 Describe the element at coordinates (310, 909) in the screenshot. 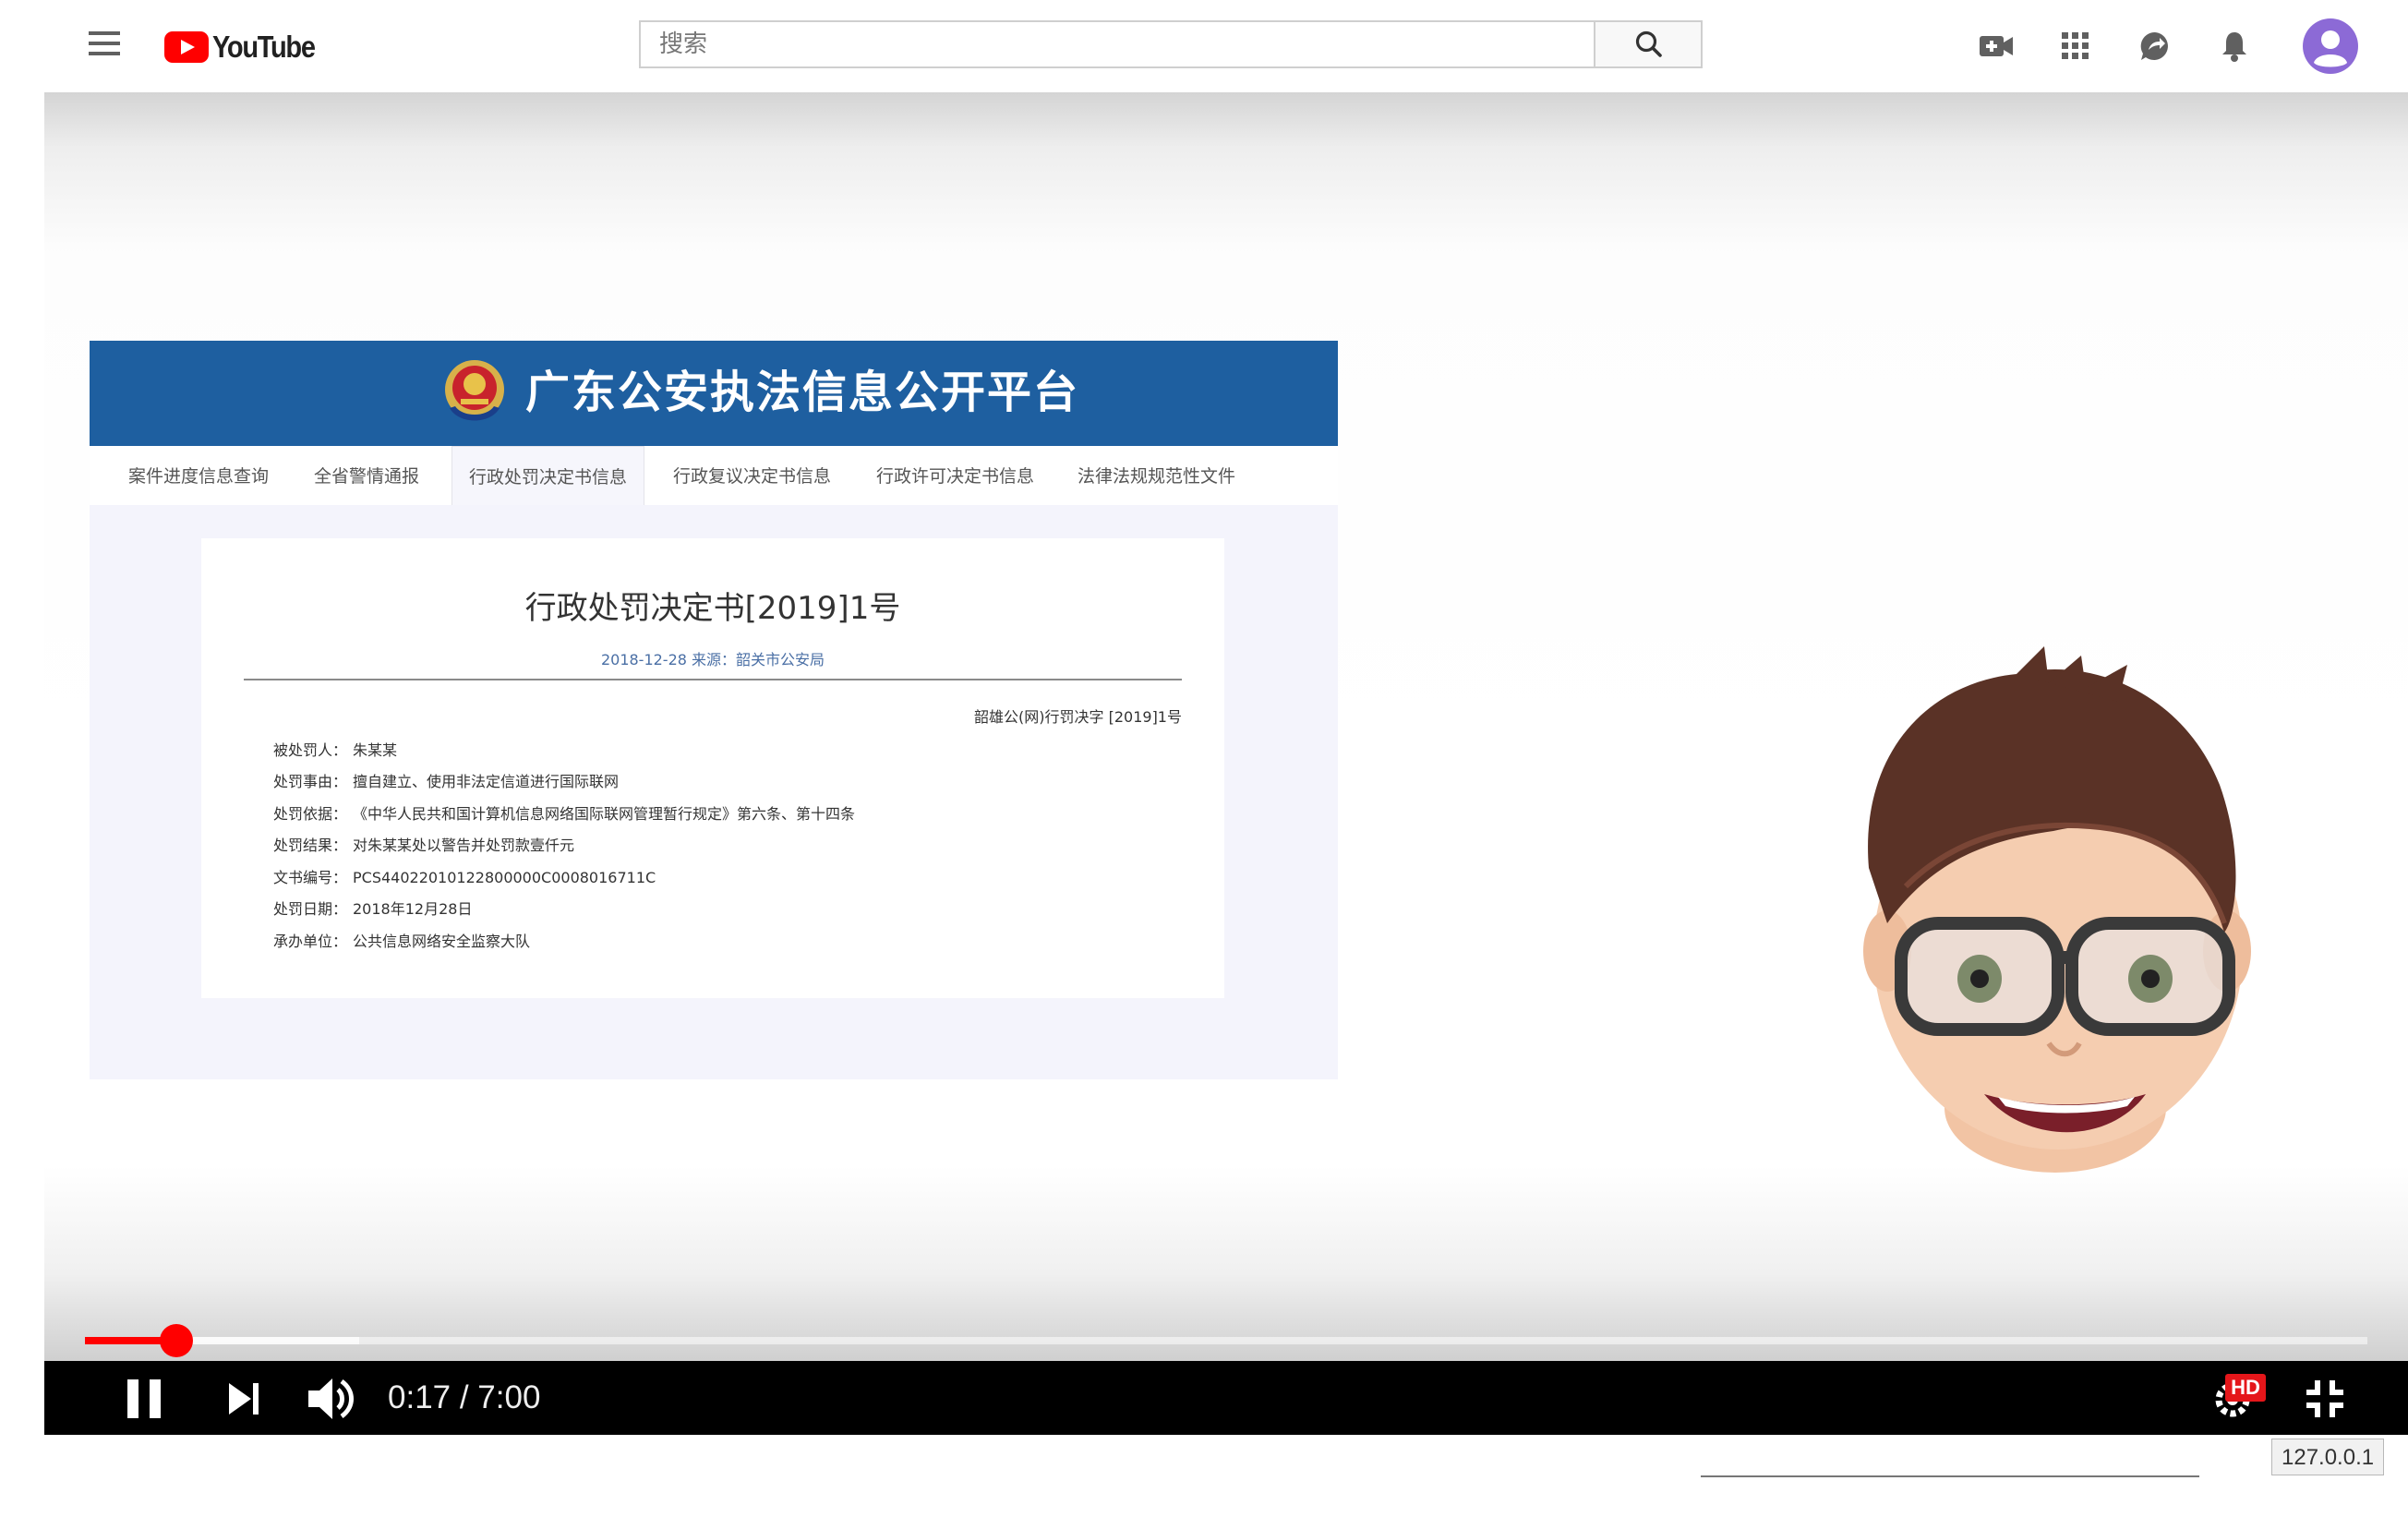

I see `field-label: 处罚日期：` at that location.